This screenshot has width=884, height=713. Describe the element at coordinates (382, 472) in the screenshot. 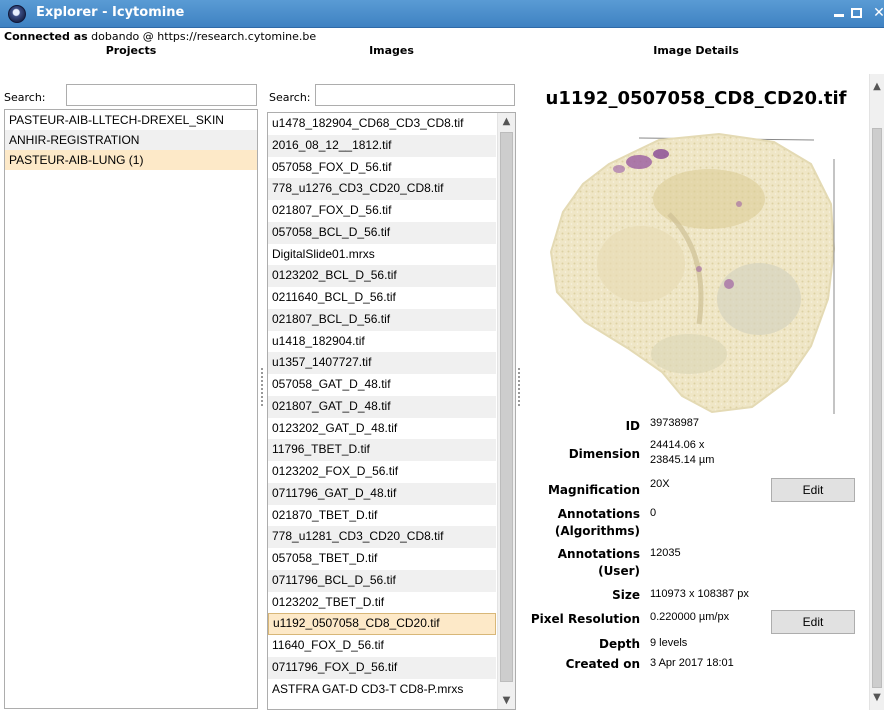

I see `image-list-item: 0123202_FOX_D_56.tif` at that location.